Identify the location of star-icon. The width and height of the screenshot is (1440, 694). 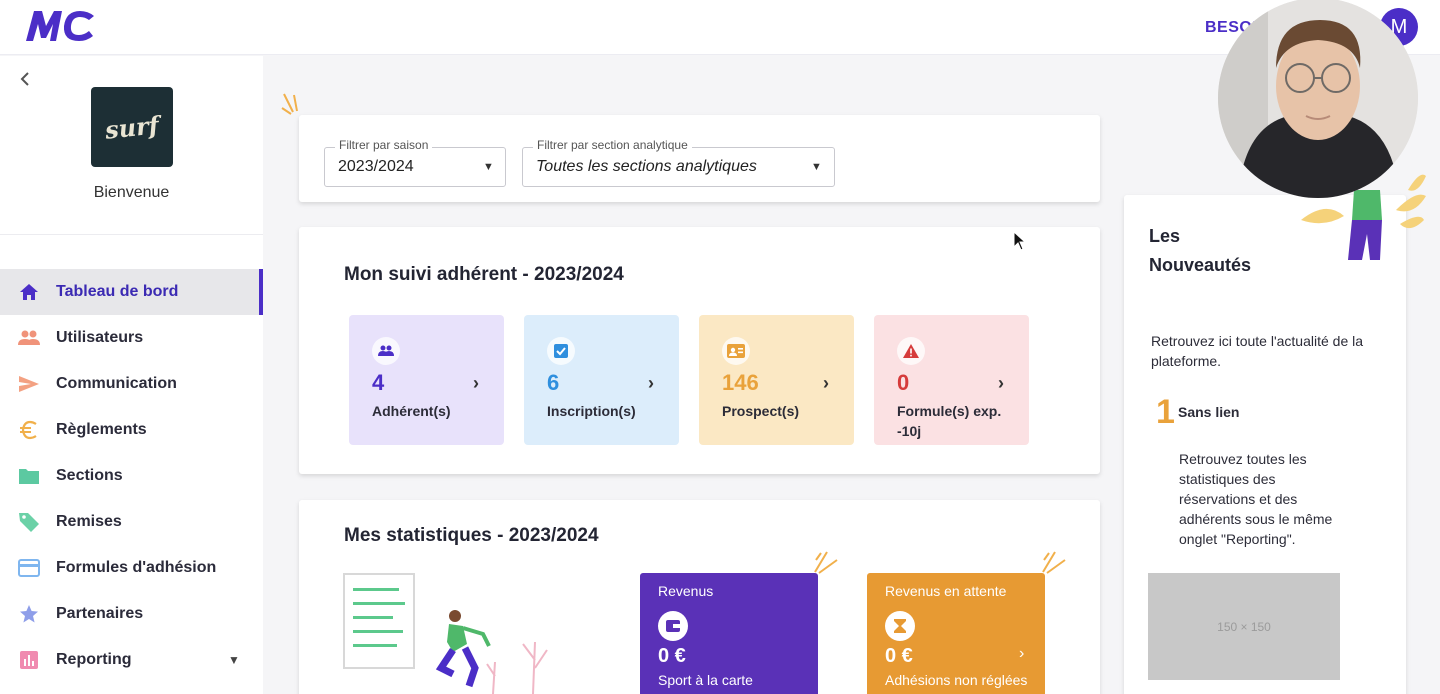
(29, 614).